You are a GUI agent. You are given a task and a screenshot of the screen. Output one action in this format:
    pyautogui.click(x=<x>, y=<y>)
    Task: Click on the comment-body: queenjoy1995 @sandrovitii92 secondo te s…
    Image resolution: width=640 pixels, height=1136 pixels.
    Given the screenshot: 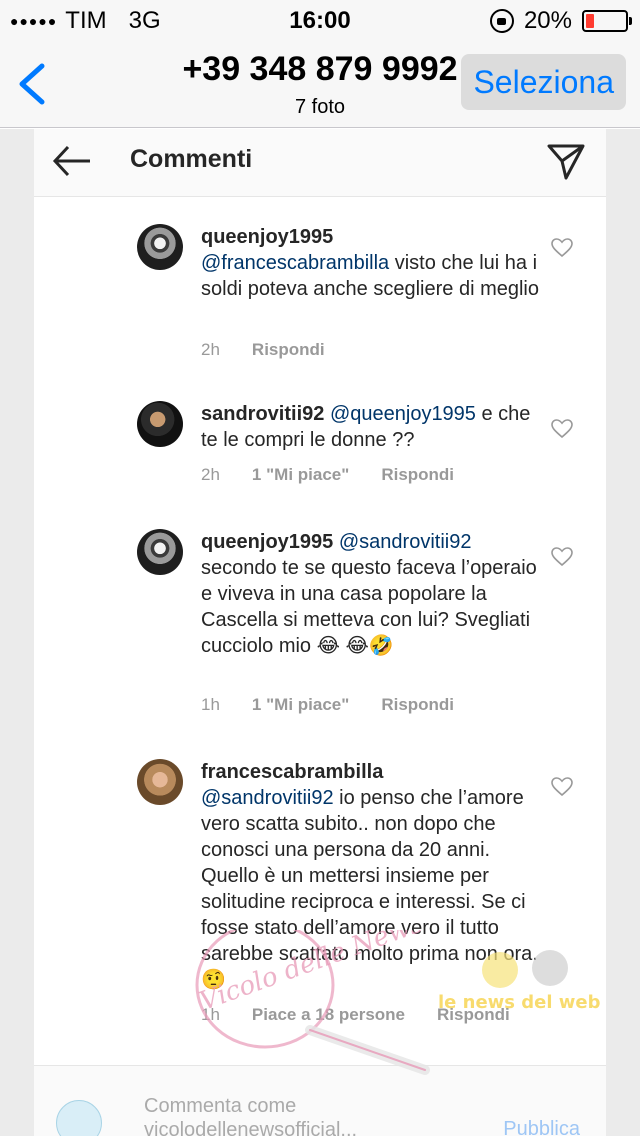 What is the action you would take?
    pyautogui.click(x=371, y=594)
    